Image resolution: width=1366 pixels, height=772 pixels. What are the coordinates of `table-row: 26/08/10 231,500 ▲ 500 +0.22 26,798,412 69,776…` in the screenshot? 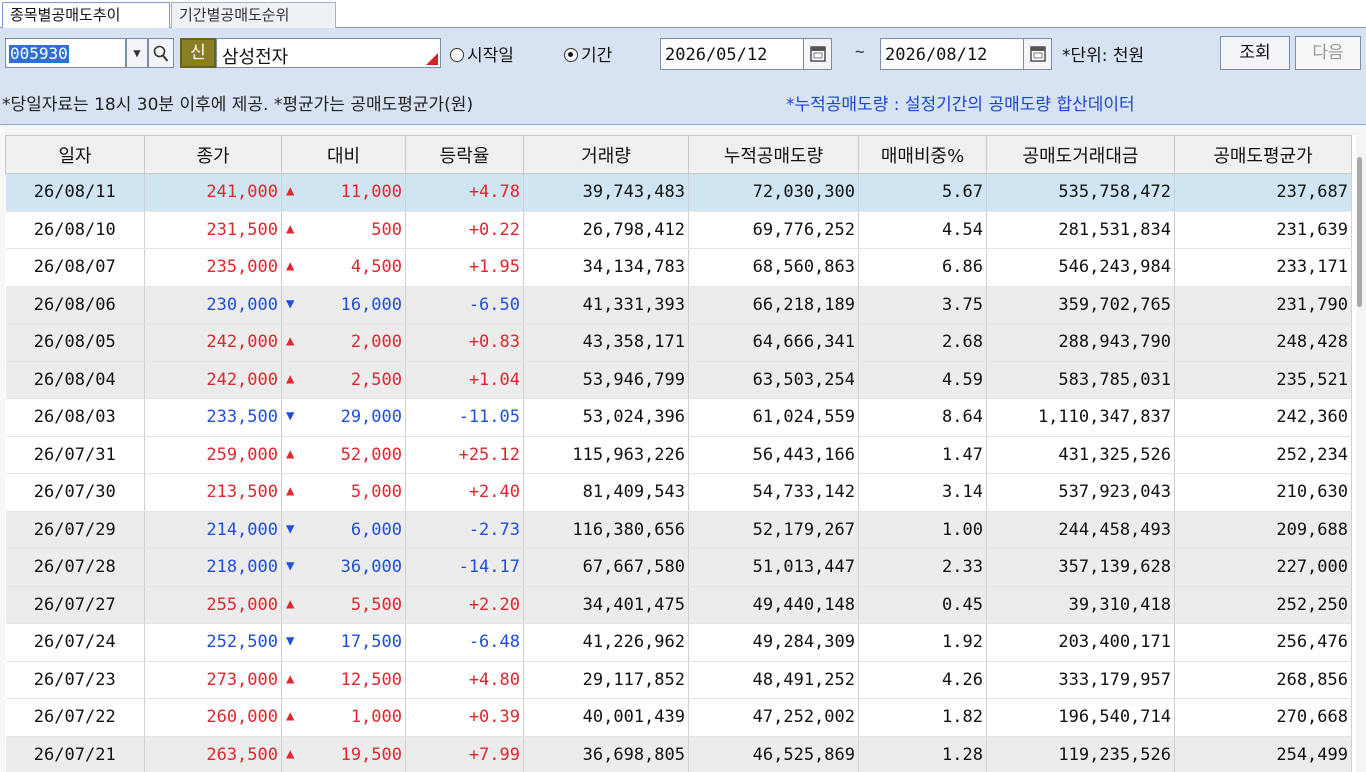 It's located at (678, 230).